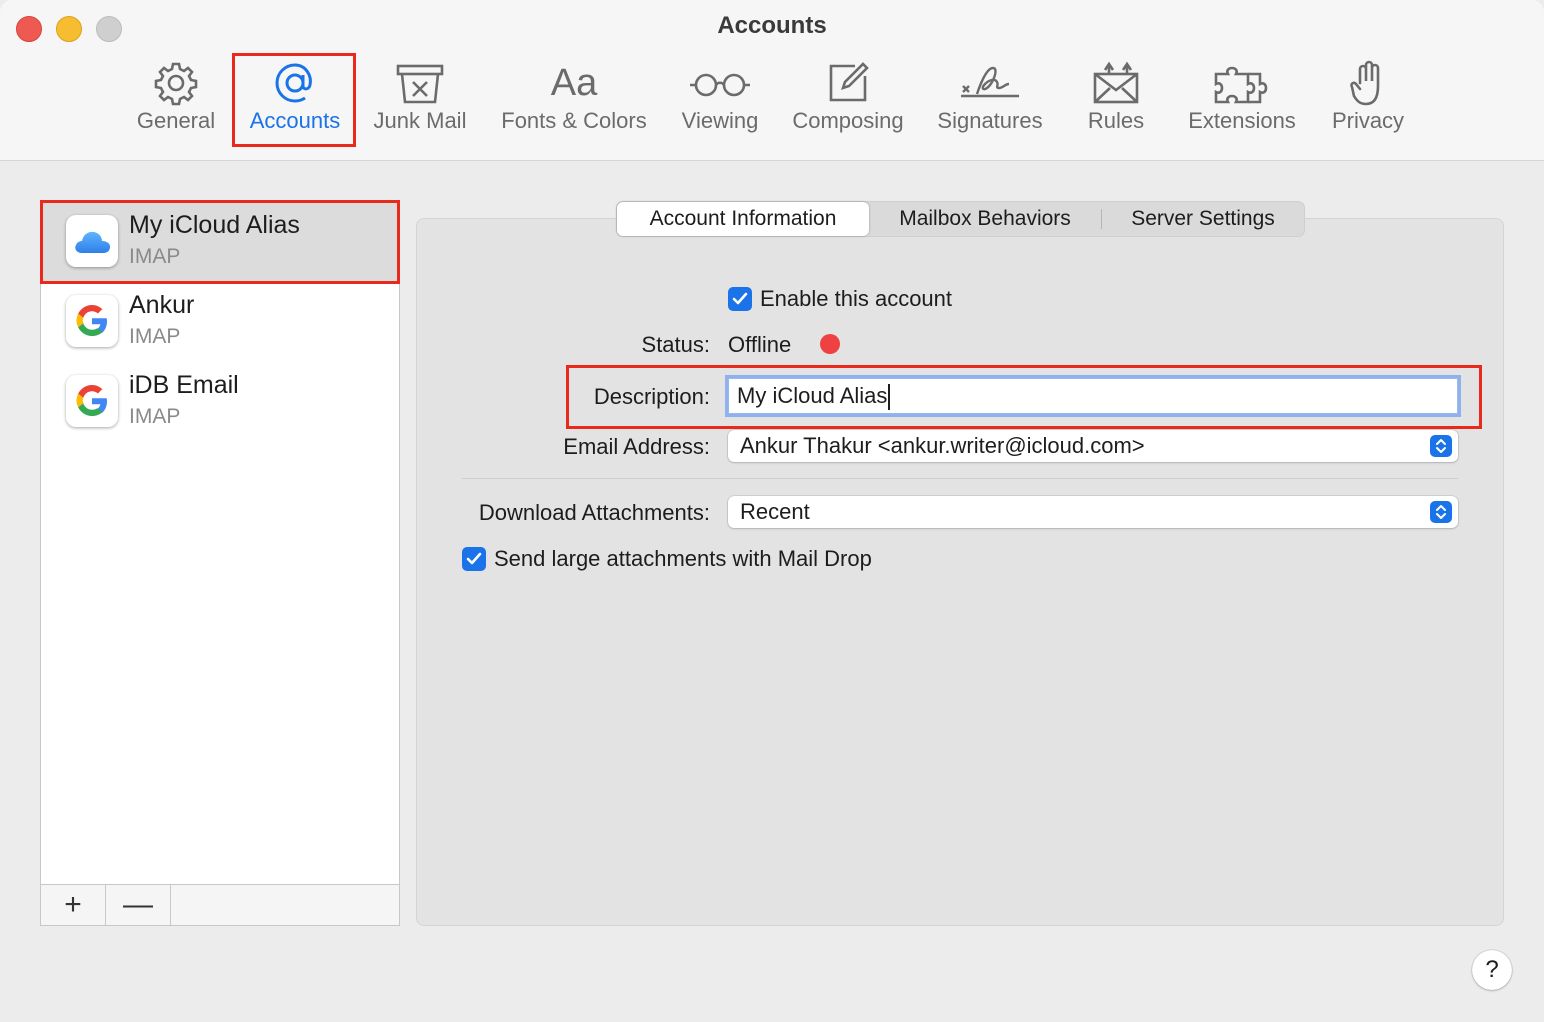  What do you see at coordinates (1093, 512) in the screenshot?
I see `download-attachments-popup: Recent` at bounding box center [1093, 512].